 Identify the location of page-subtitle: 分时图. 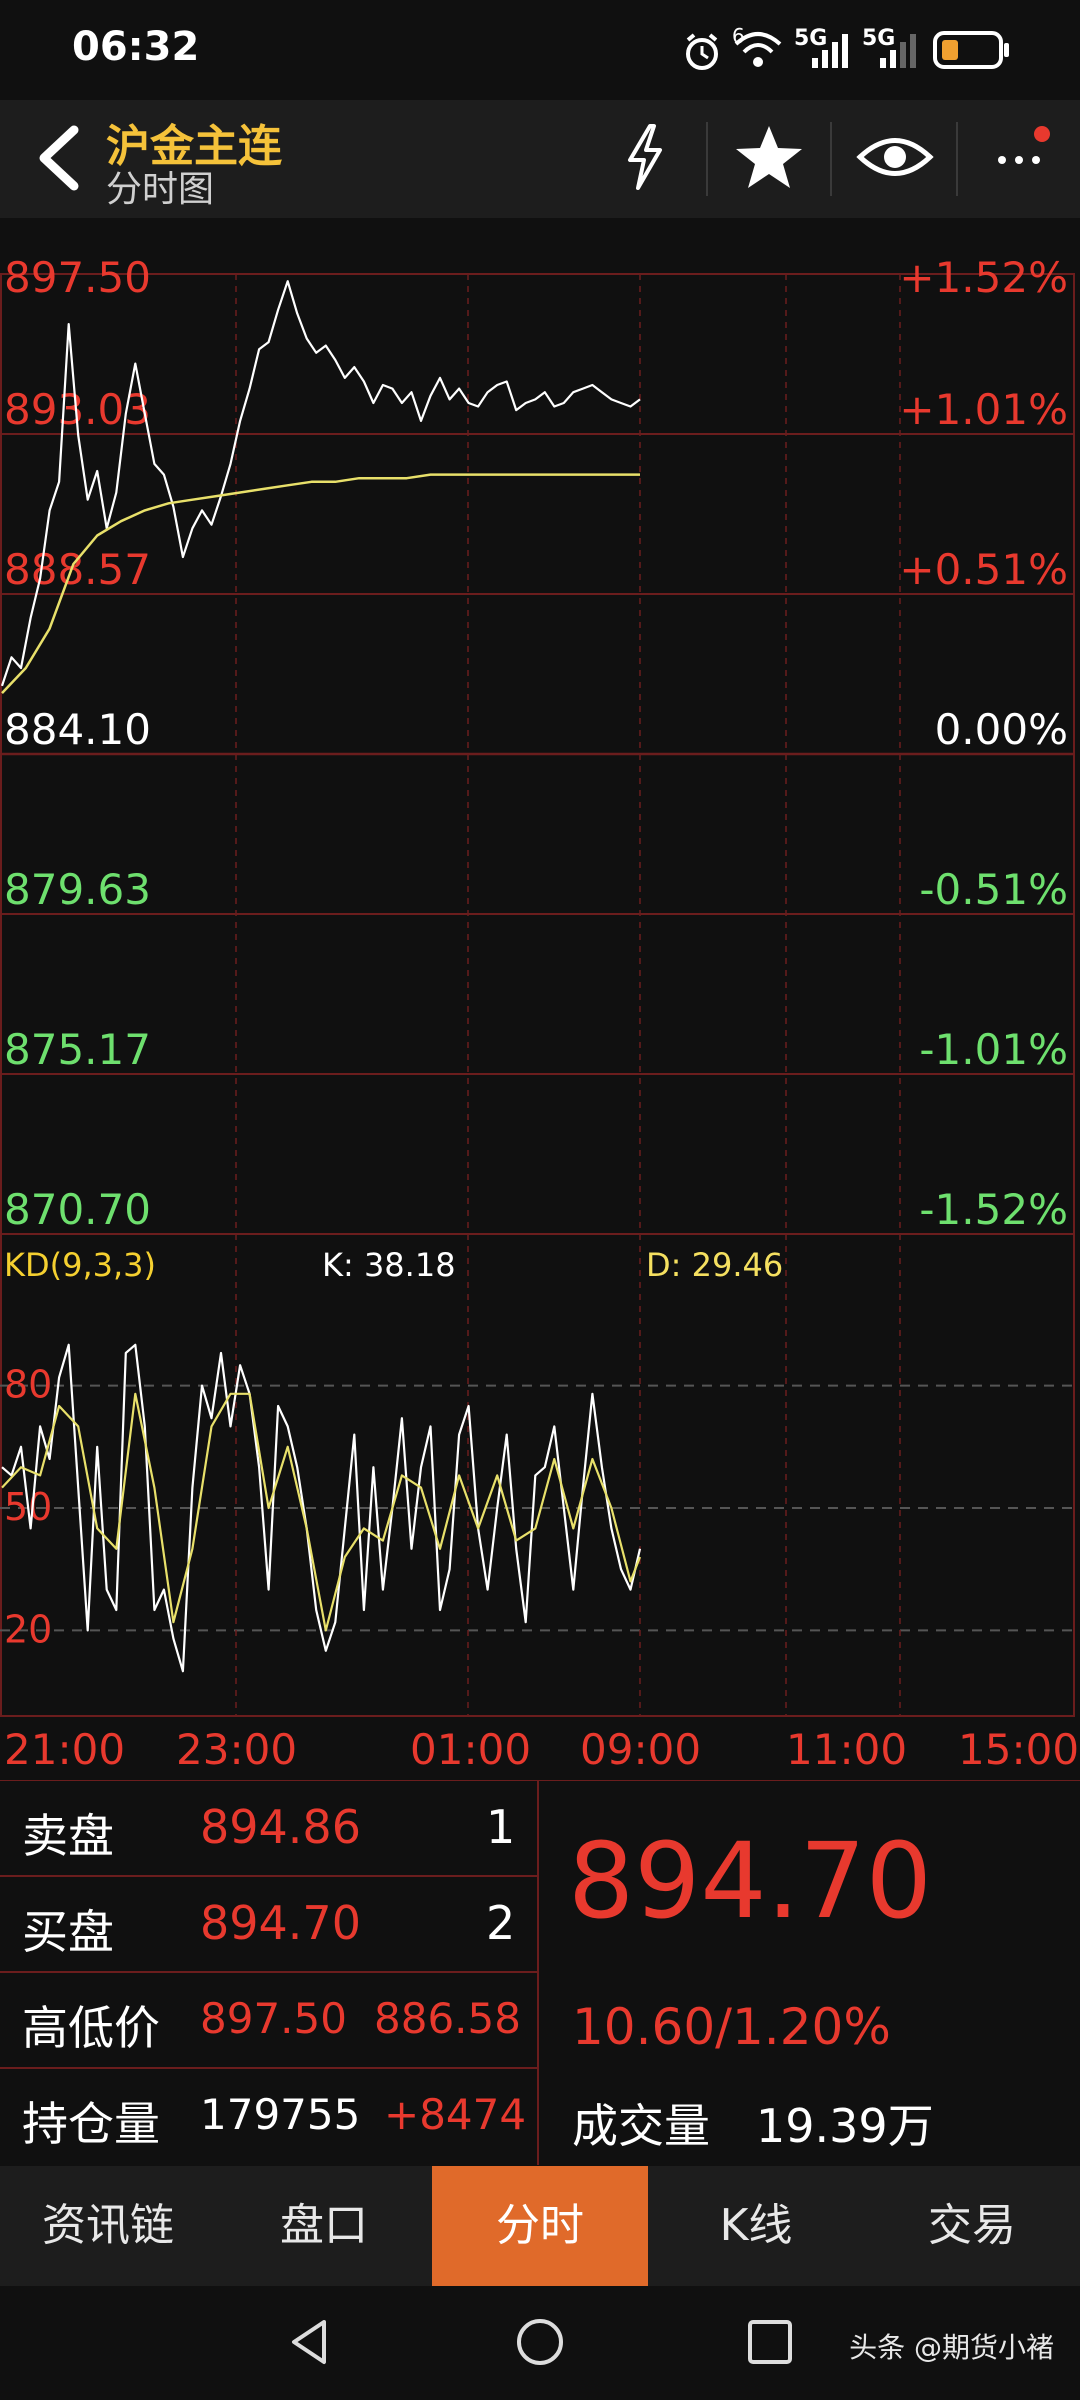
(160, 189).